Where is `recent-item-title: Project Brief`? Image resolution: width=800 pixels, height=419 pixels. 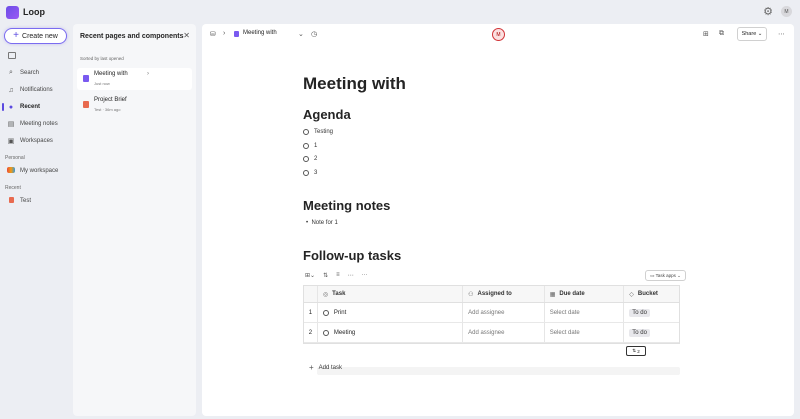
recent-item-title: Project Brief is located at coordinates (110, 100).